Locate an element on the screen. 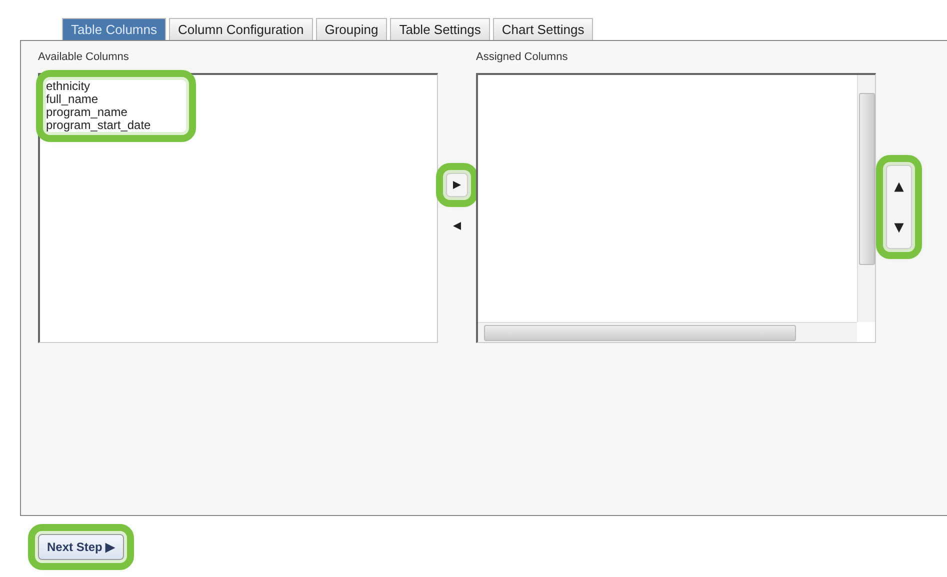 This screenshot has width=947, height=577. list-item: ethnicity is located at coordinates (116, 86).